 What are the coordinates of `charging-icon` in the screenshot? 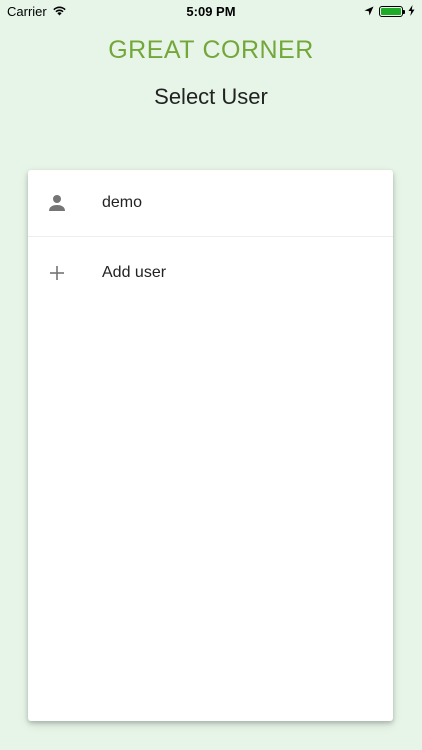 It's located at (411, 11).